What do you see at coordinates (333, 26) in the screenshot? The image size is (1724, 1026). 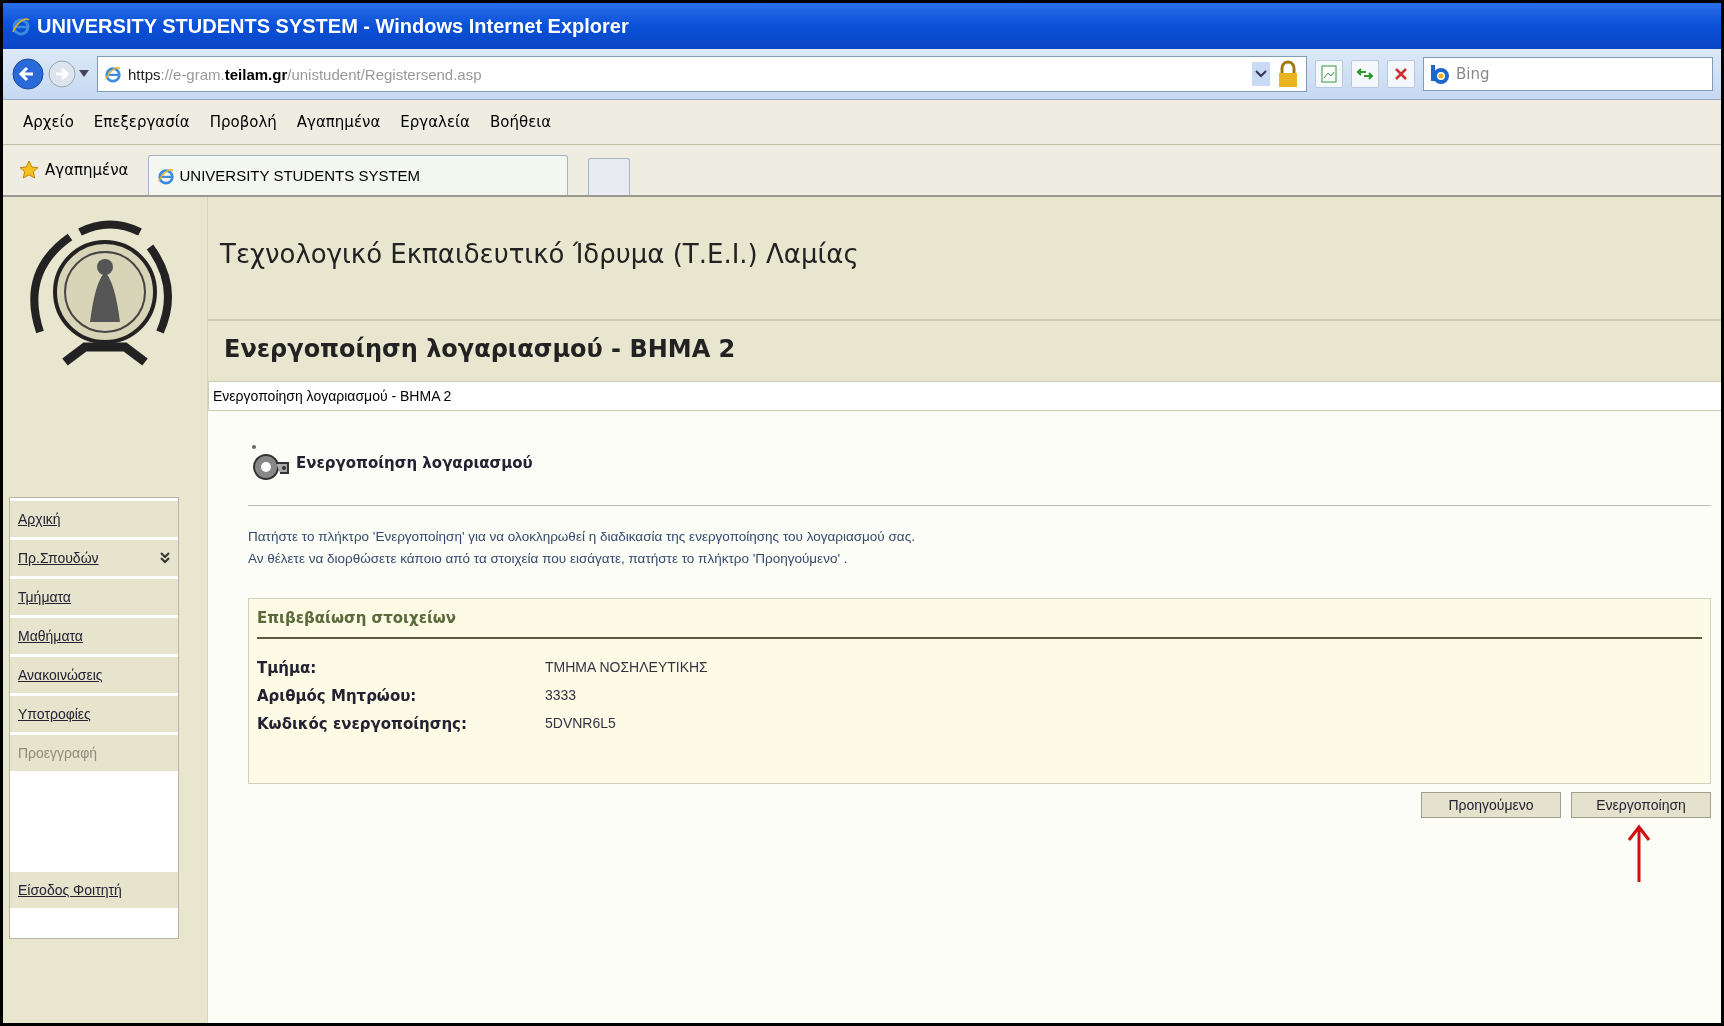 I see `window-title: UNIVERSITY STUDENTS SYSTEM - Windows Internet Explorer` at bounding box center [333, 26].